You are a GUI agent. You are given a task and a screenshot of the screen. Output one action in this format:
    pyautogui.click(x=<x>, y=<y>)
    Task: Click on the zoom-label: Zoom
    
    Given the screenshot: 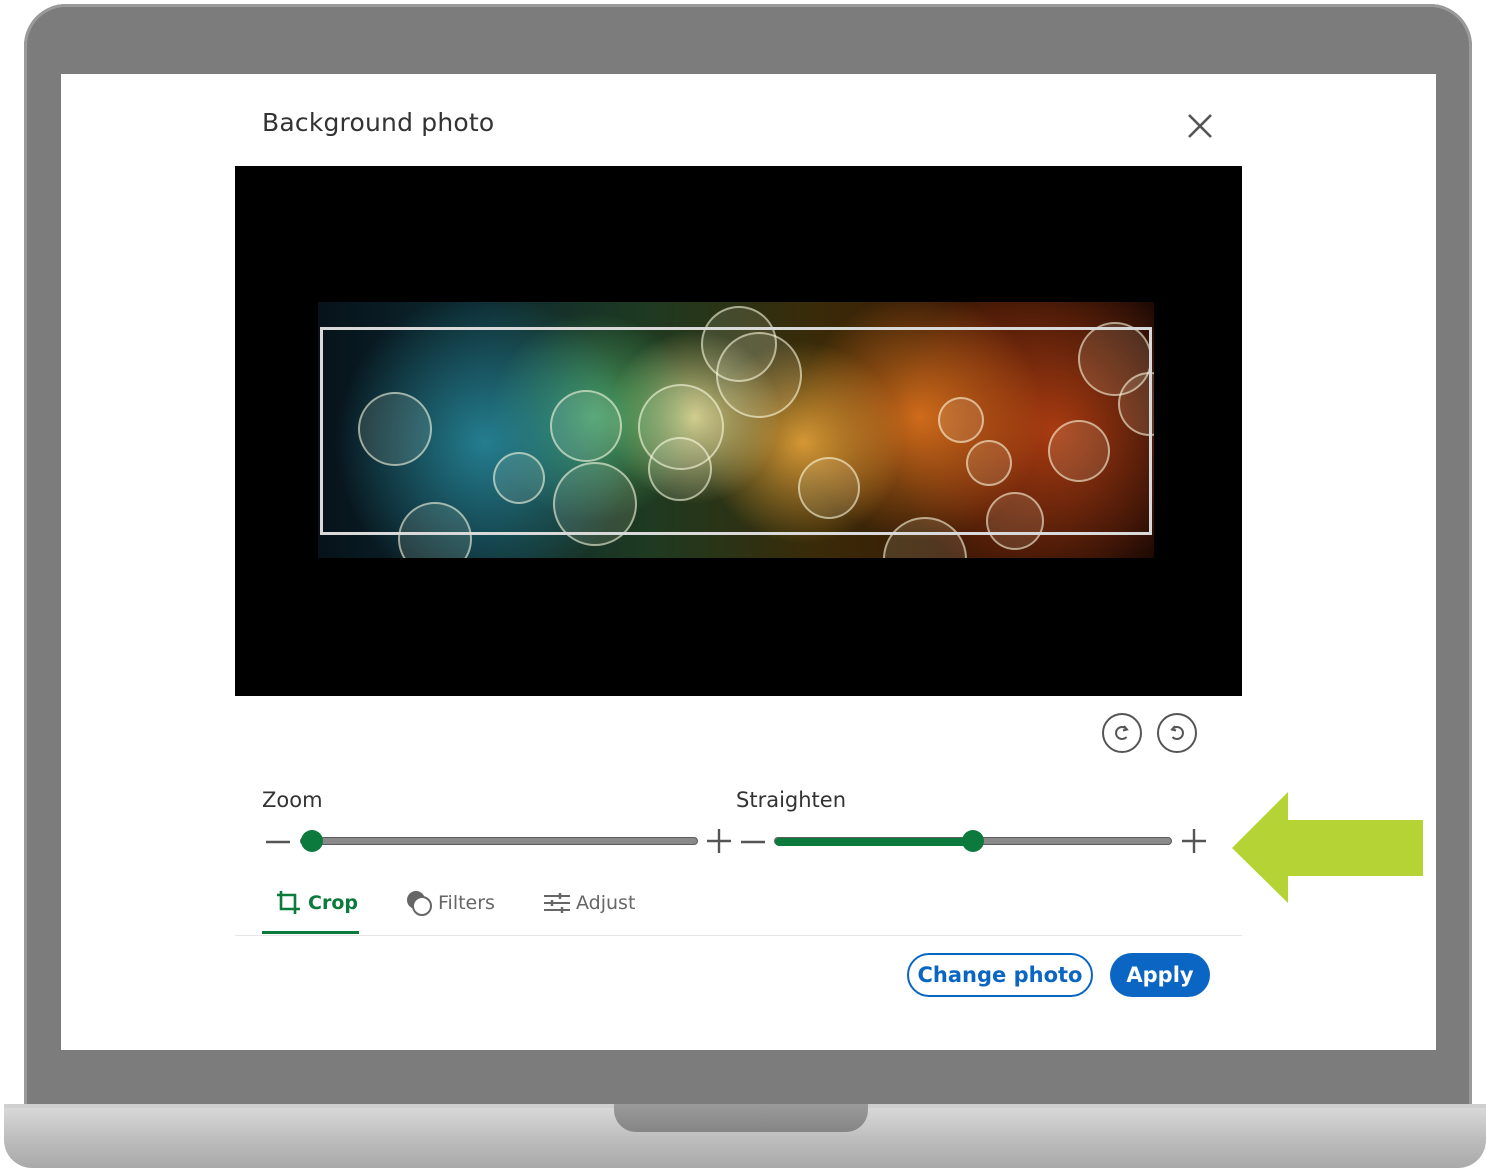 What is the action you would take?
    pyautogui.click(x=292, y=800)
    